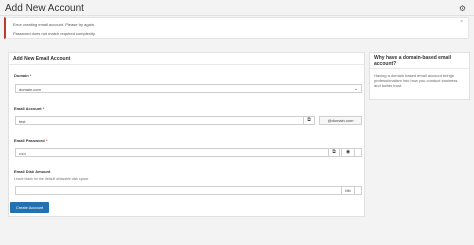  What do you see at coordinates (237, 15) in the screenshot?
I see `title-divider` at bounding box center [237, 15].